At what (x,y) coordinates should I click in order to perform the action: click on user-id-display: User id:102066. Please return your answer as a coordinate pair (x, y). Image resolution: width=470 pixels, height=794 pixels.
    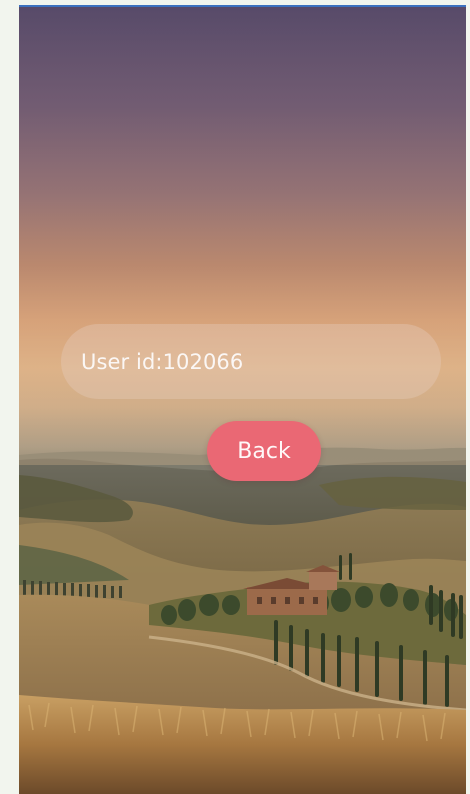
    Looking at the image, I should click on (251, 361).